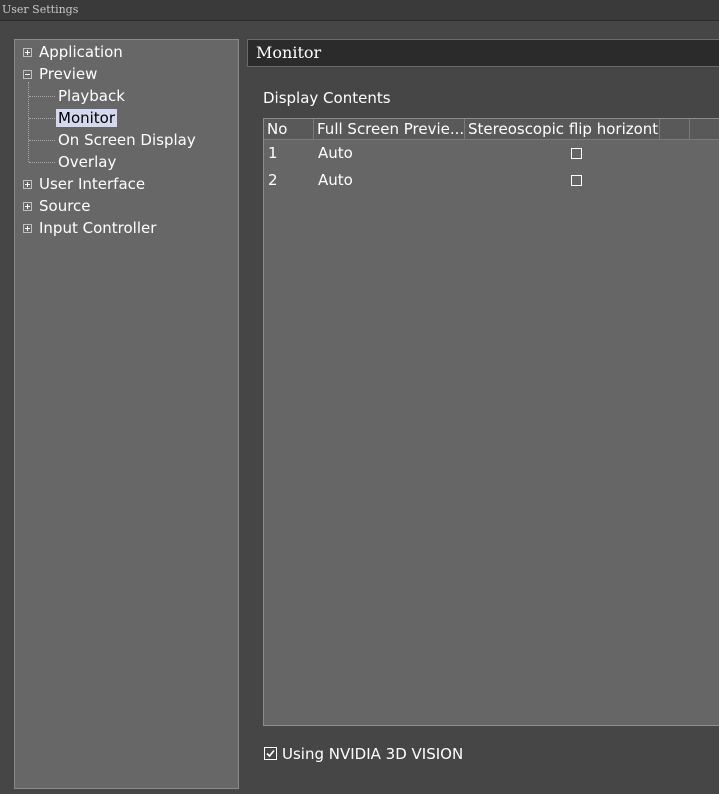 This screenshot has width=719, height=794. I want to click on tree-item-label: On Screen Display, so click(127, 140).